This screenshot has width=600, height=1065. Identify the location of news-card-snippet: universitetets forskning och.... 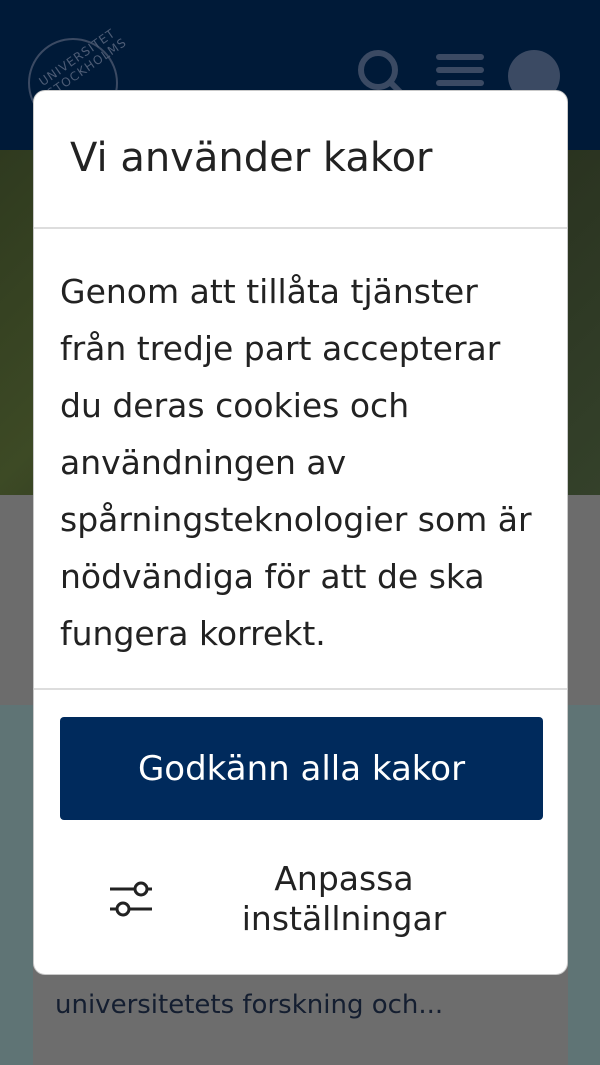
(249, 1005).